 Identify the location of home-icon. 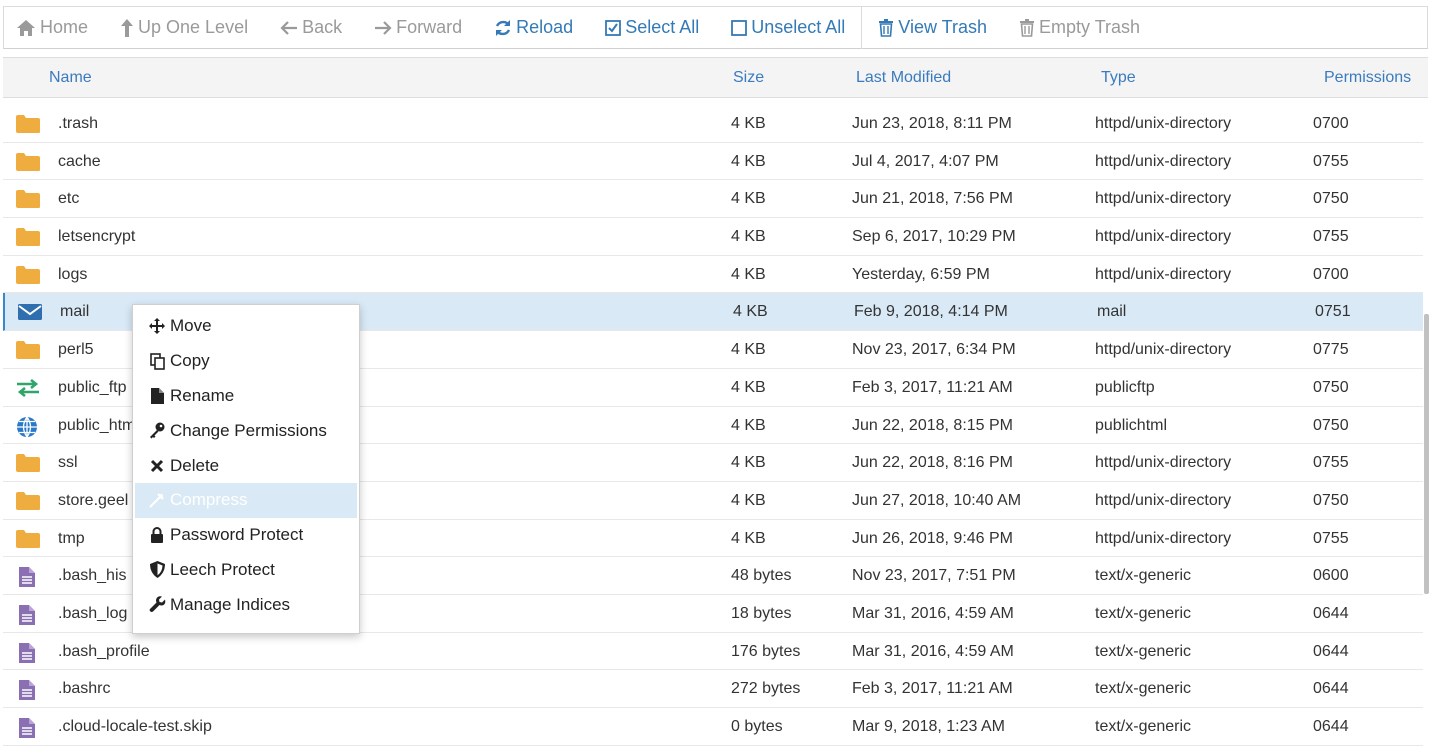
(26, 27).